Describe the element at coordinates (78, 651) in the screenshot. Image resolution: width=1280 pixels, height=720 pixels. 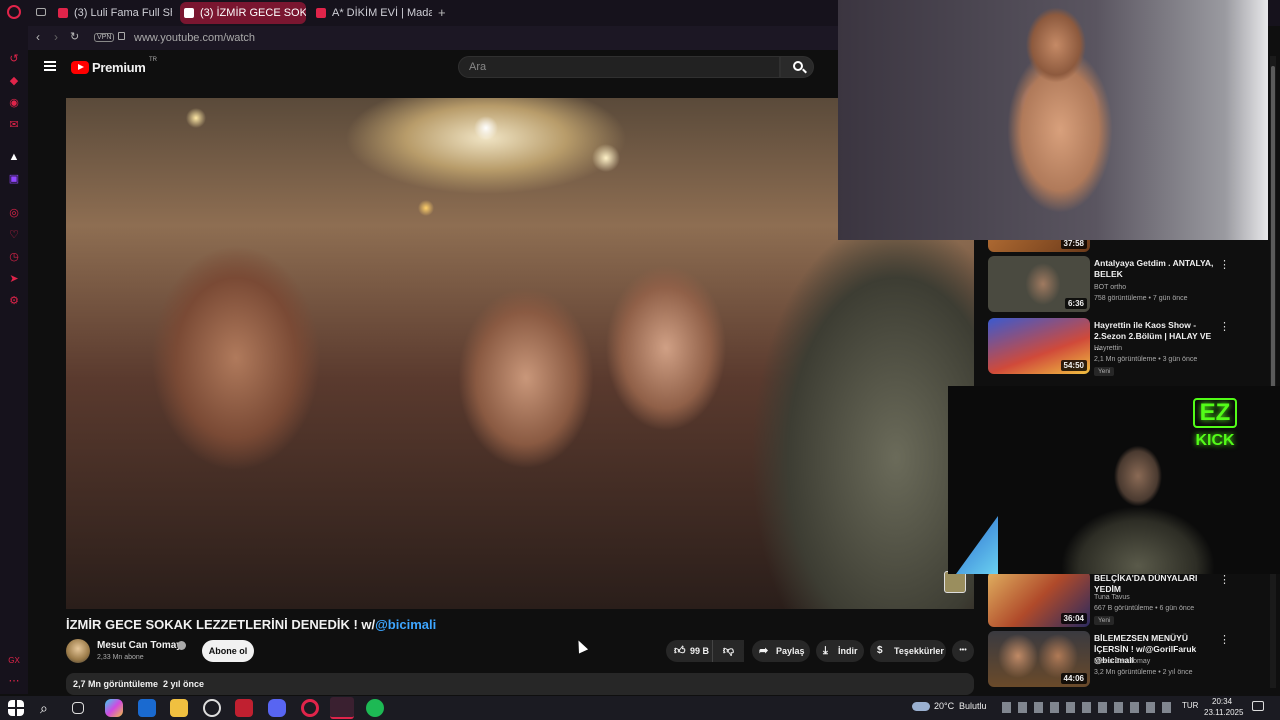
I see `channel-avatar` at that location.